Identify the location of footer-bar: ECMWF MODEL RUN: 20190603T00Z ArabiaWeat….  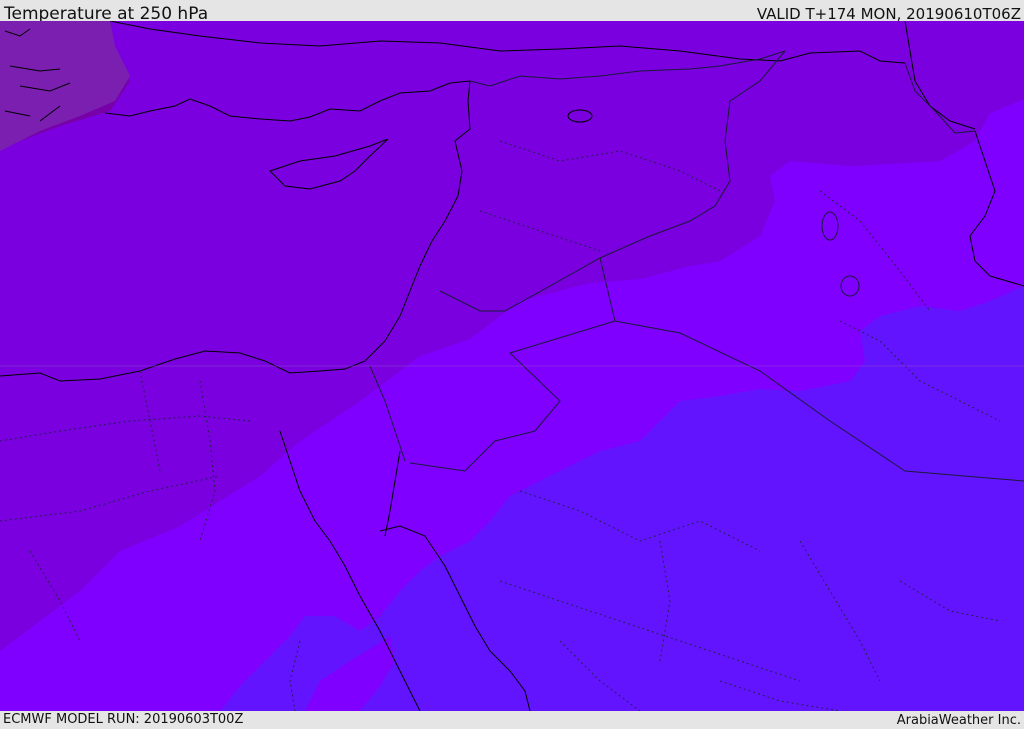
(512, 720).